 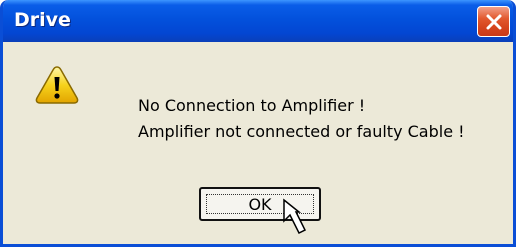 What do you see at coordinates (252, 105) in the screenshot?
I see `message-line-1: No Connection to Amplifier !` at bounding box center [252, 105].